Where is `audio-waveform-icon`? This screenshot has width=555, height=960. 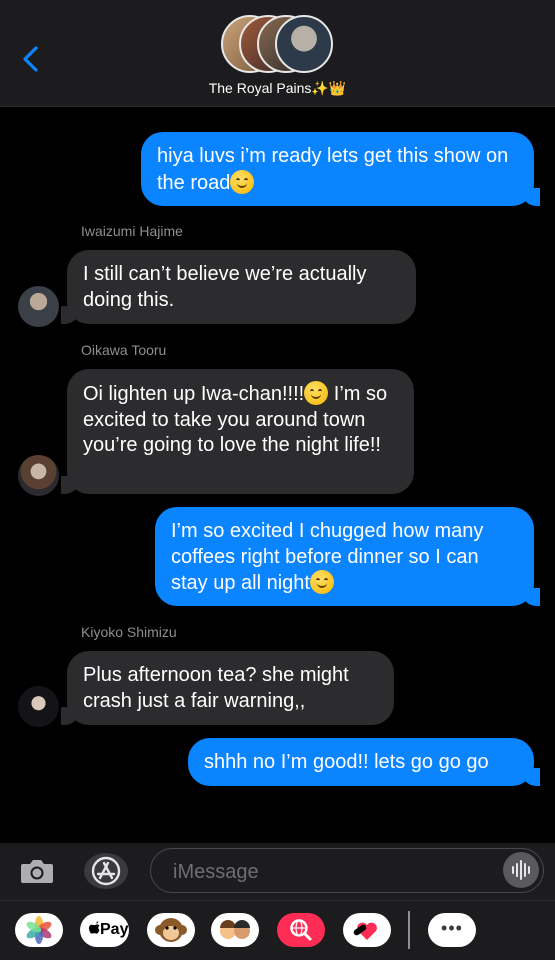
audio-waveform-icon is located at coordinates (521, 870).